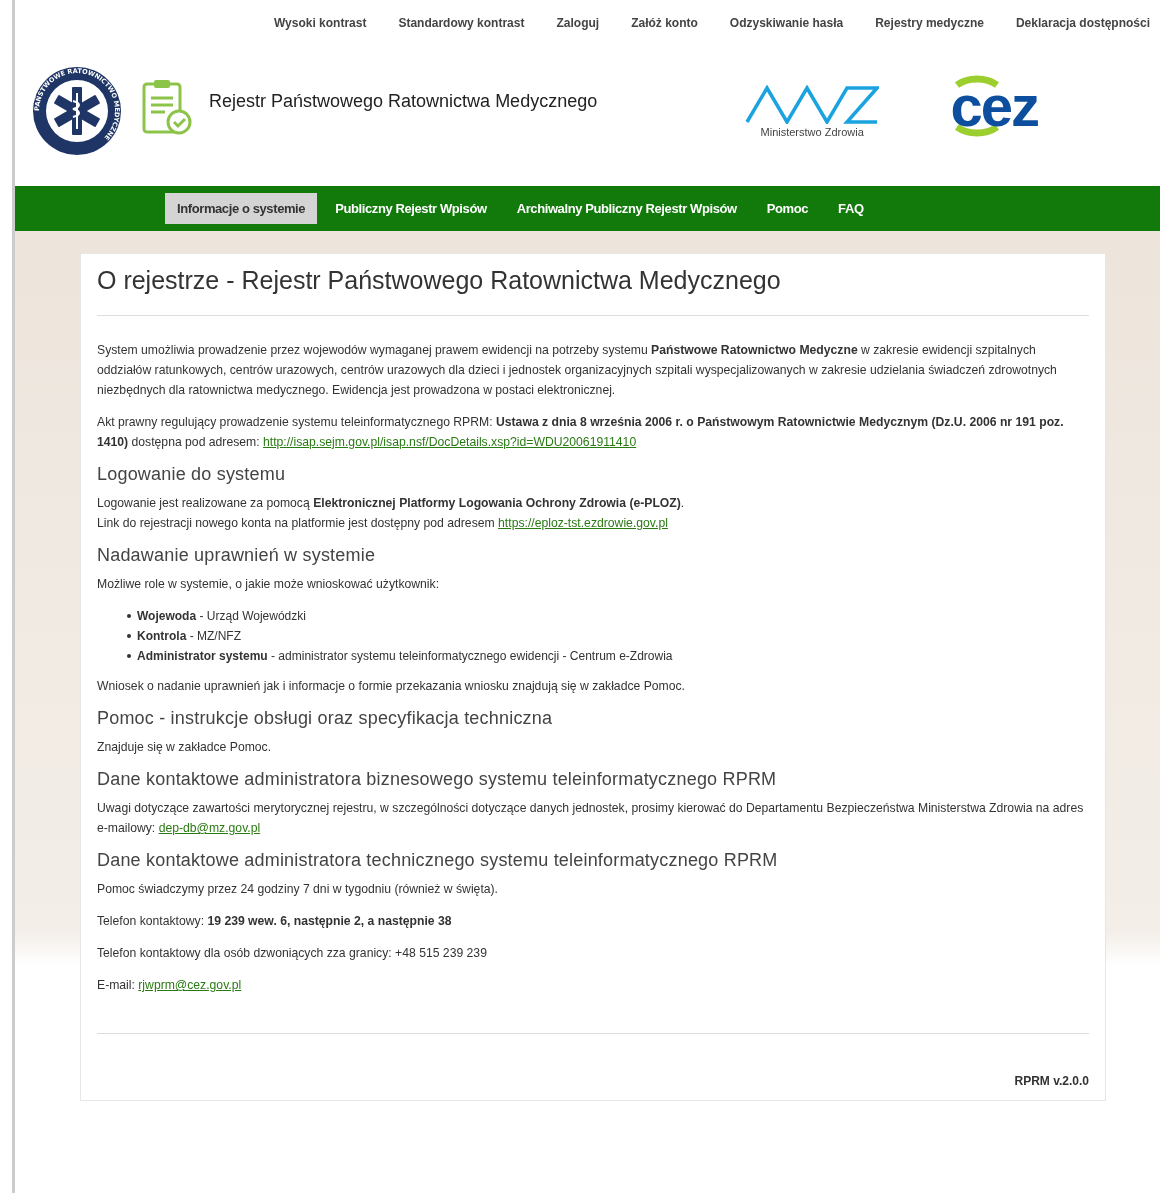  Describe the element at coordinates (812, 111) in the screenshot. I see `ministry-logo: Ministerstwo Zdrowia` at that location.